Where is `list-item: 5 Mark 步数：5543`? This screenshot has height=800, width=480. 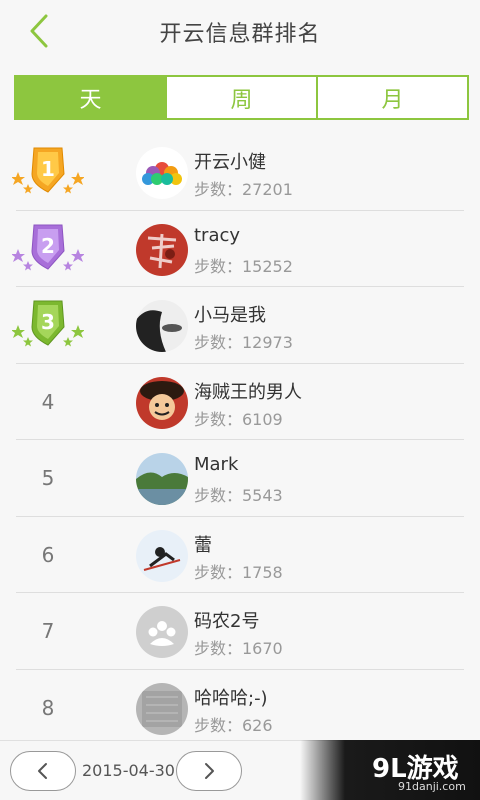 list-item: 5 Mark 步数：5543 is located at coordinates (240, 478).